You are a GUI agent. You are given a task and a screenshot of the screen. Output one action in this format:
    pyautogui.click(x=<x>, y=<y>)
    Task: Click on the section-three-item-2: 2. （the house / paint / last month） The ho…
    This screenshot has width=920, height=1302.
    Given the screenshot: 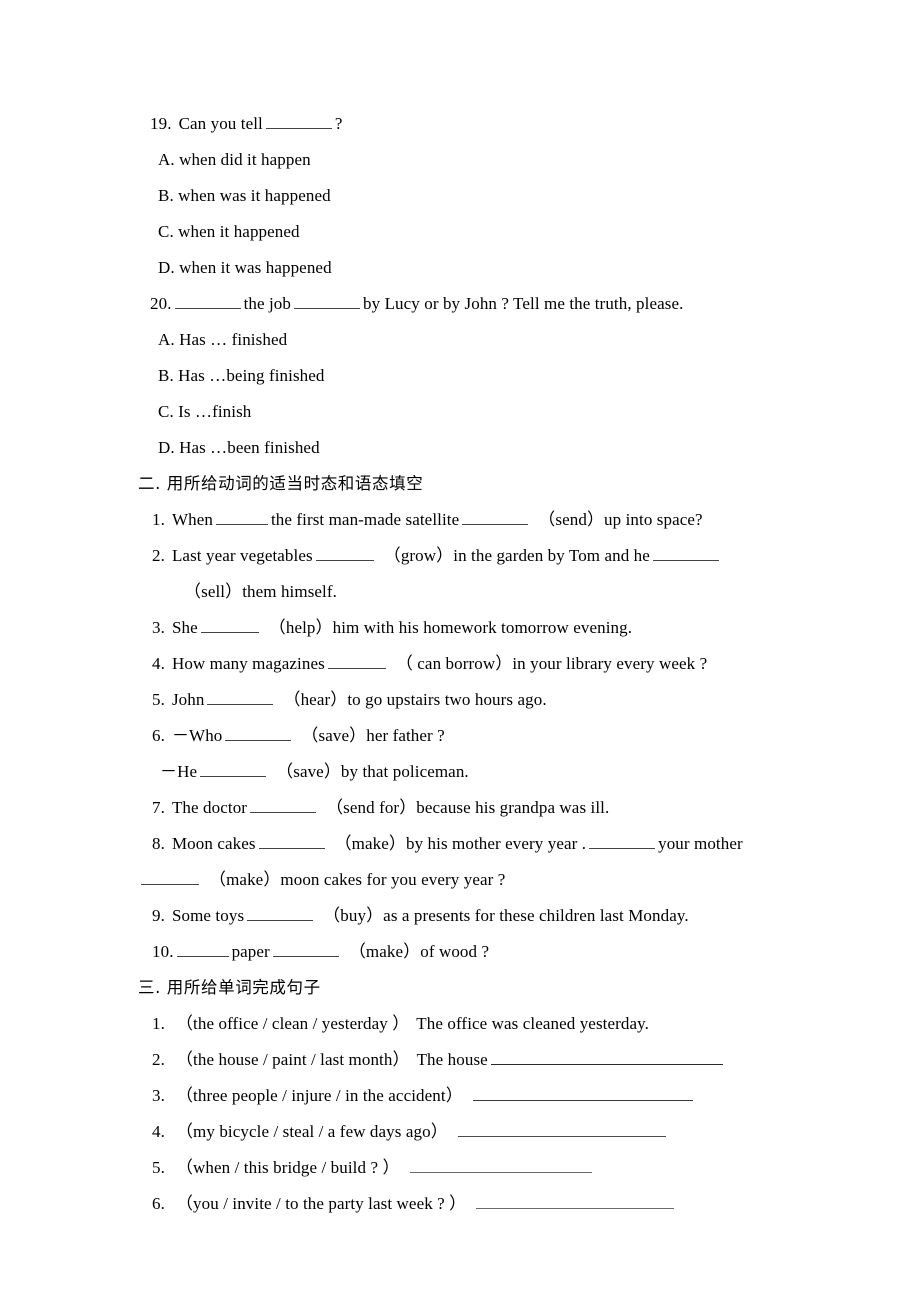 What is the action you would take?
    pyautogui.click(x=458, y=1060)
    